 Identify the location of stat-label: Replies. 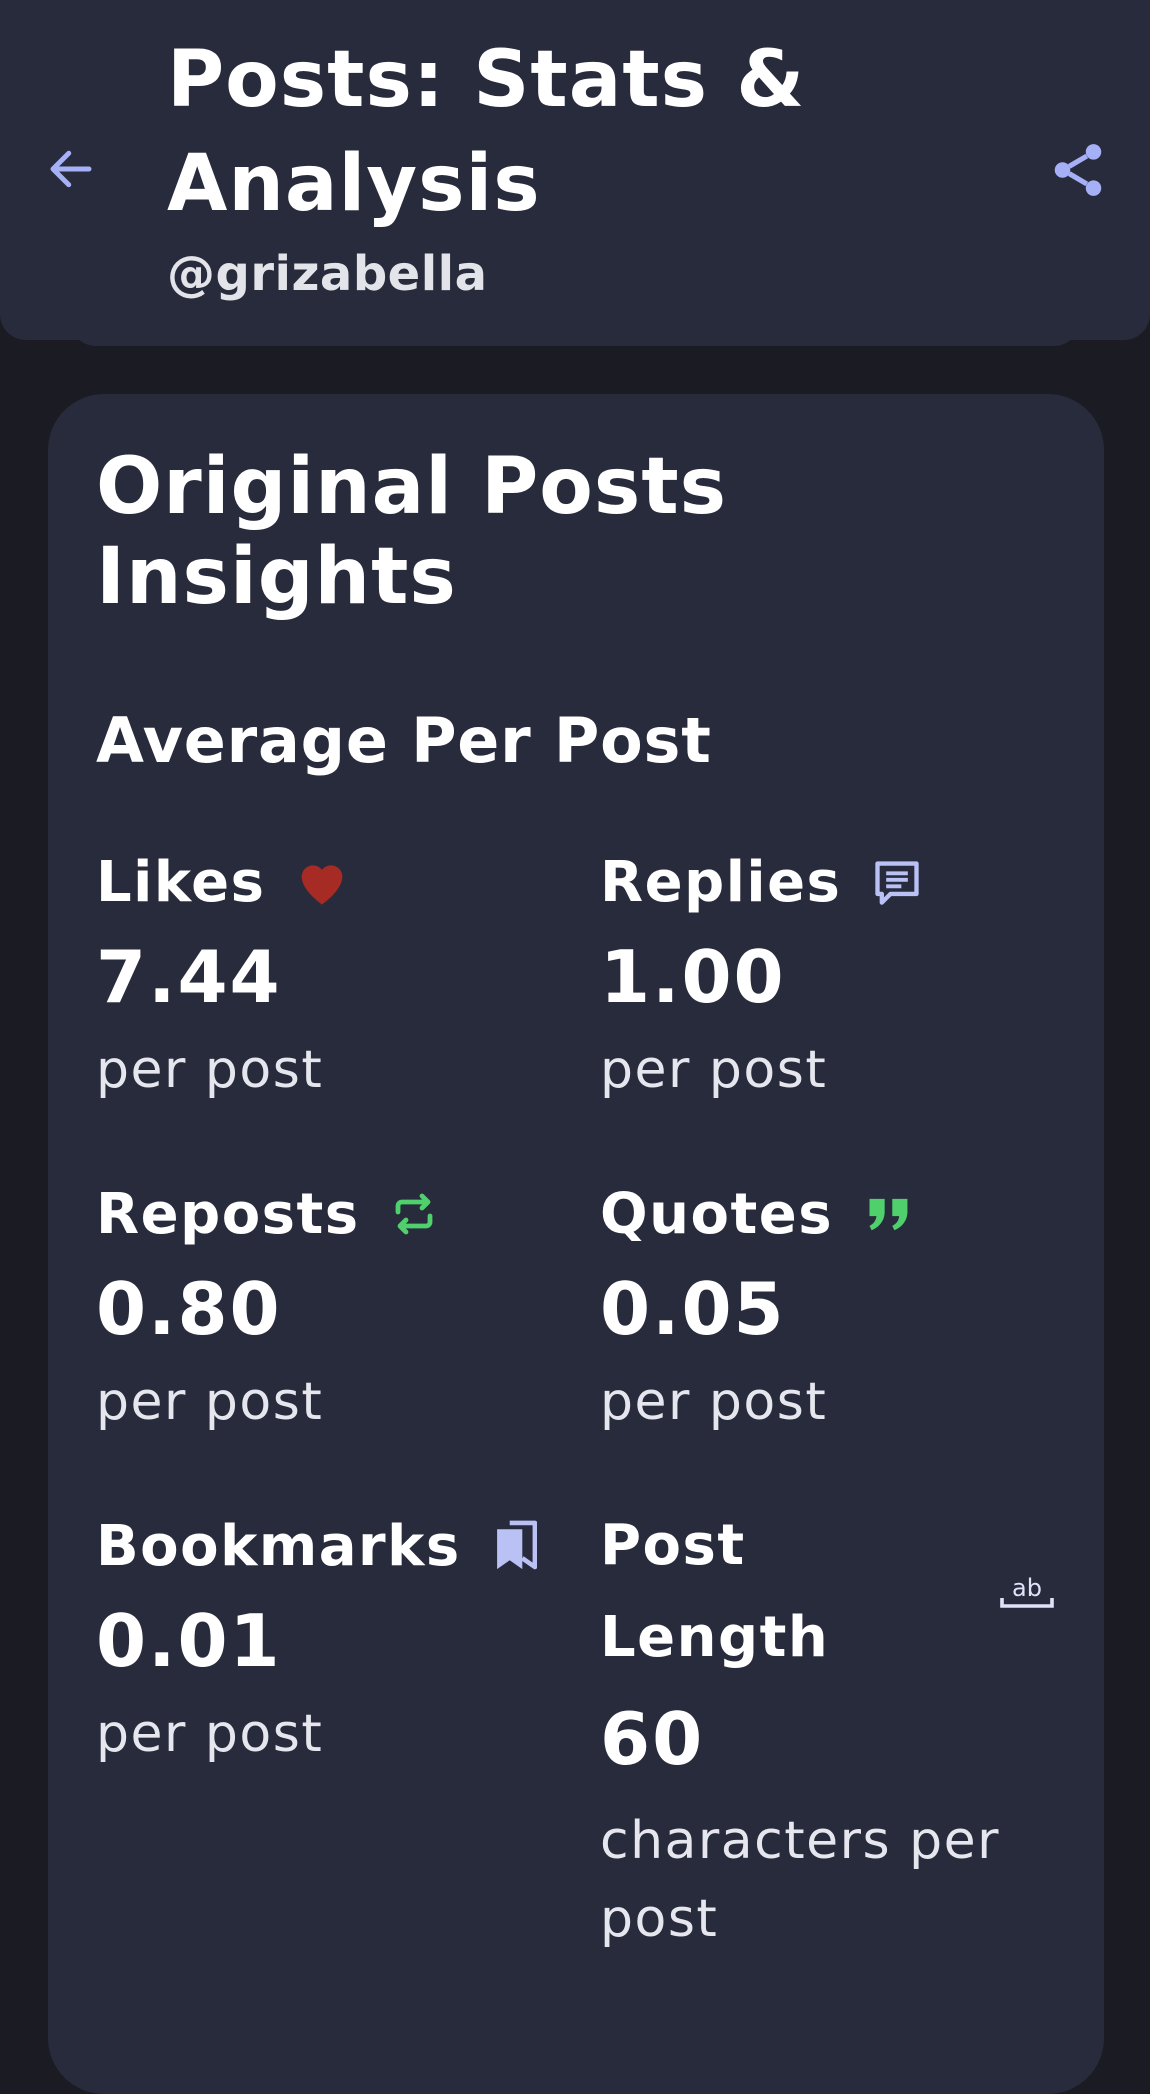
(721, 882).